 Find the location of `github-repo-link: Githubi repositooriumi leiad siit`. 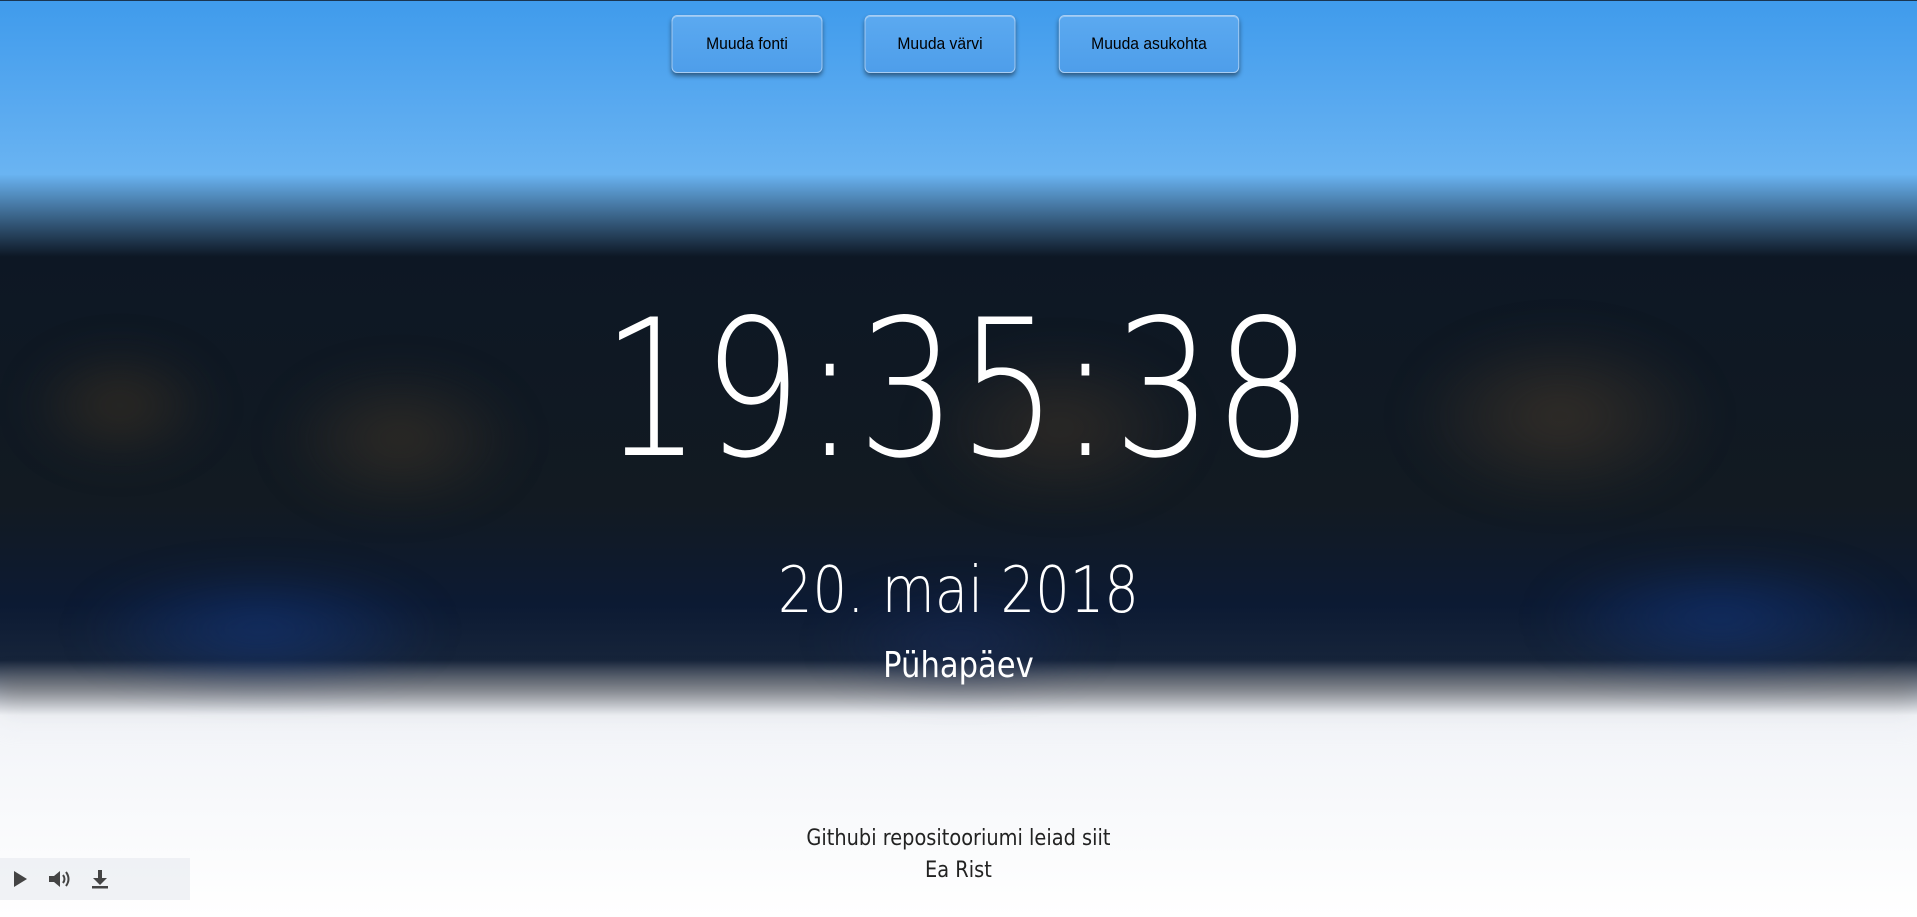

github-repo-link: Githubi repositooriumi leiad siit is located at coordinates (958, 838).